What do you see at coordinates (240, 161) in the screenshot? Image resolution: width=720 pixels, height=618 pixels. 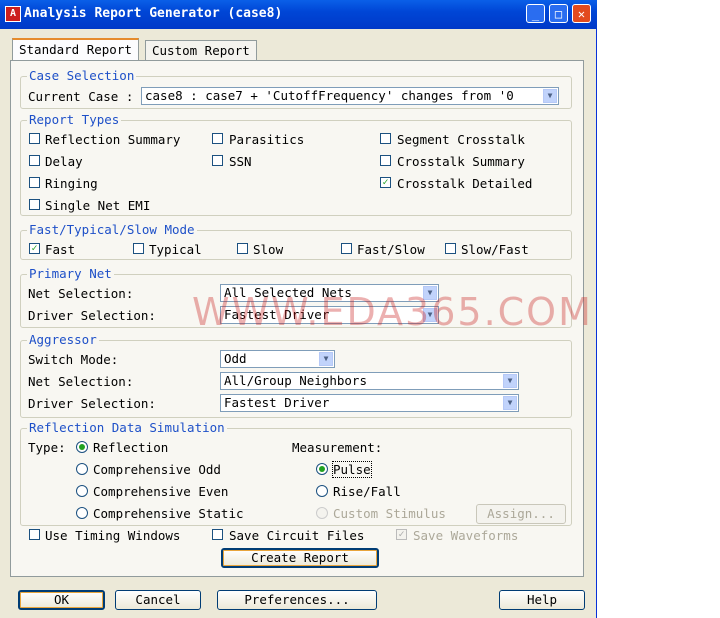 I see `ssn-label: SSN` at bounding box center [240, 161].